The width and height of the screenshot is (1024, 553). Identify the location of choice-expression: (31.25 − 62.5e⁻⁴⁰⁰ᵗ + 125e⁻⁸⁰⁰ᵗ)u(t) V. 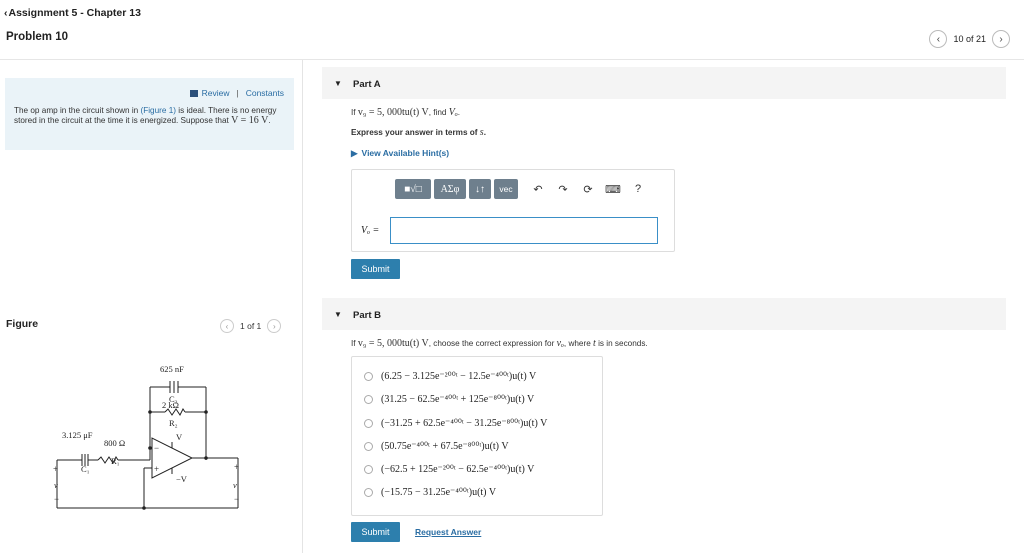
(458, 399).